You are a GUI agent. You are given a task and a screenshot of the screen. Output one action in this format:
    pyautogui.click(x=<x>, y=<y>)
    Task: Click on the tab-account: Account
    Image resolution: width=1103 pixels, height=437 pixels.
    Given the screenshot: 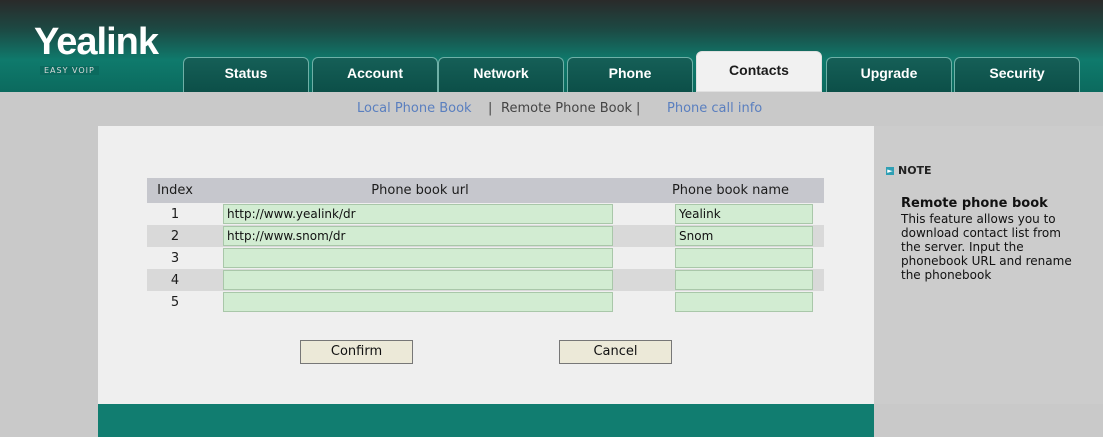 What is the action you would take?
    pyautogui.click(x=375, y=74)
    